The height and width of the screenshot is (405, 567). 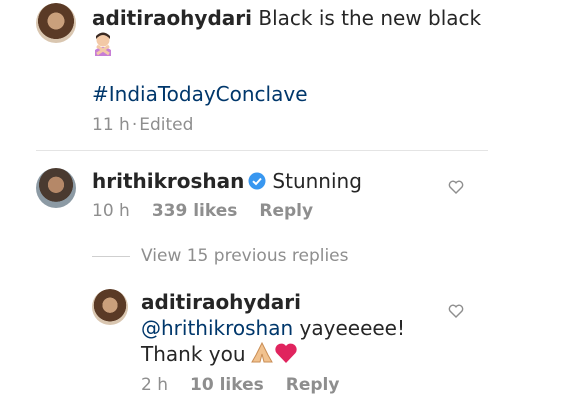 What do you see at coordinates (217, 328) in the screenshot?
I see `reply-mention: @hrithikroshan` at bounding box center [217, 328].